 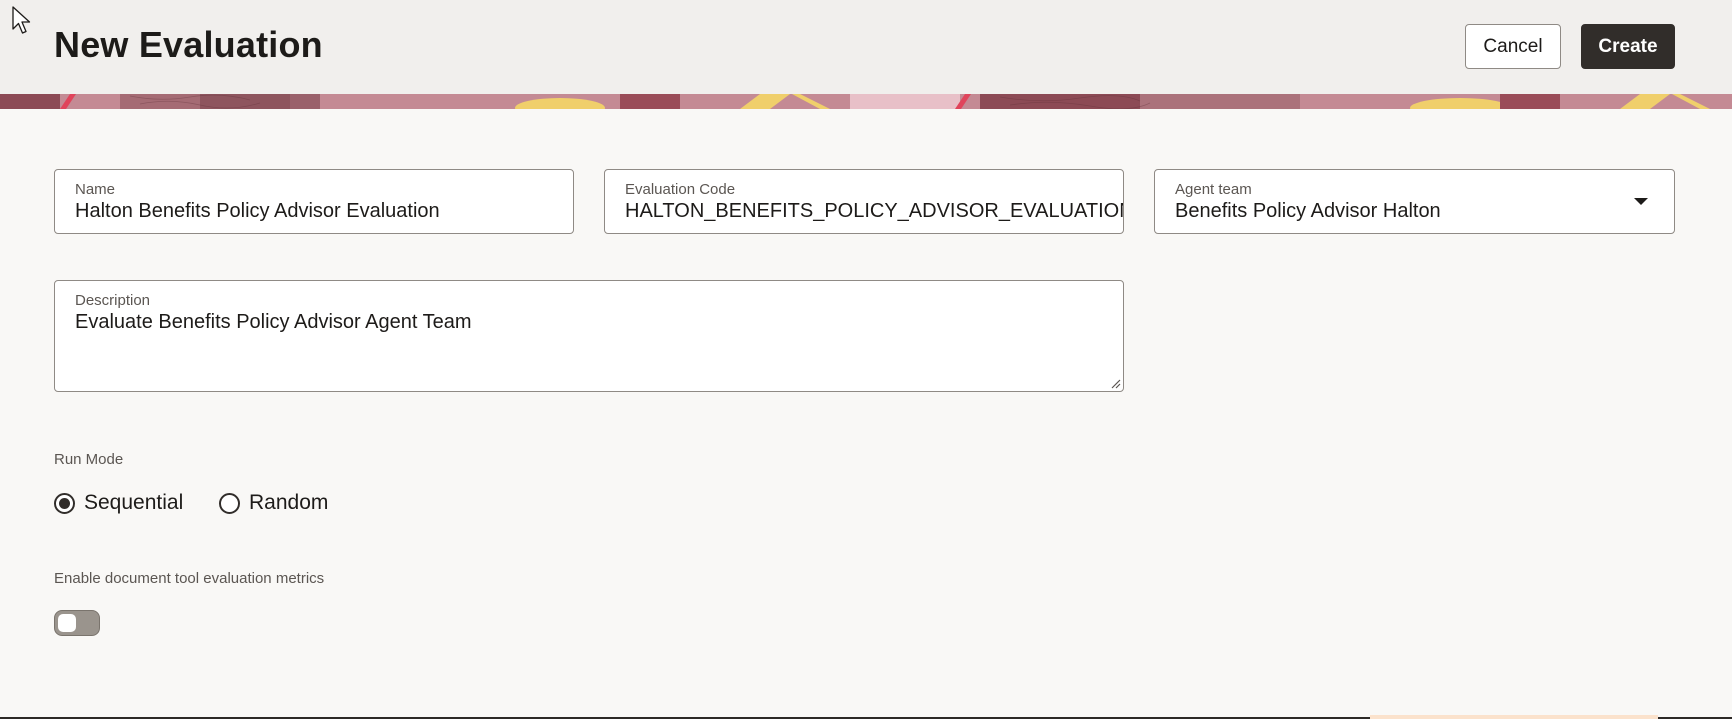 What do you see at coordinates (1513, 46) in the screenshot?
I see `cancel-button: Cancel` at bounding box center [1513, 46].